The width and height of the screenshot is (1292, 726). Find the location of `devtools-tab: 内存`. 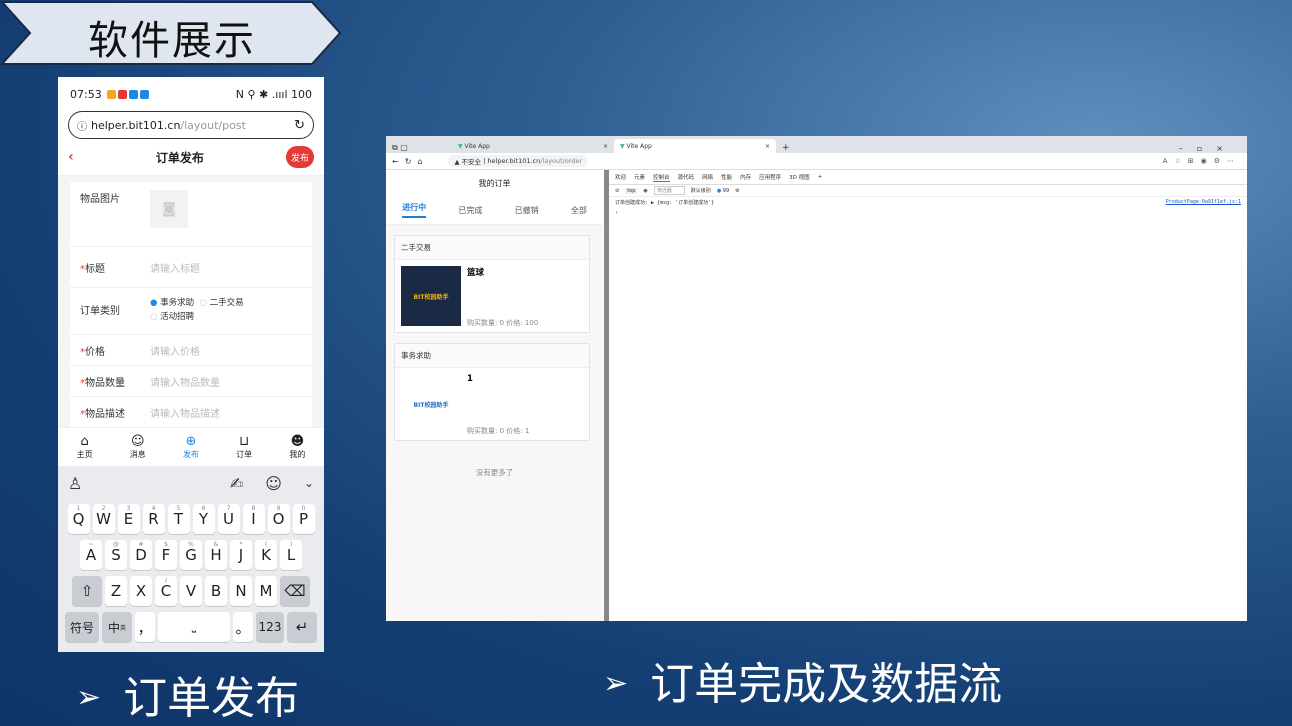

devtools-tab: 内存 is located at coordinates (745, 177).